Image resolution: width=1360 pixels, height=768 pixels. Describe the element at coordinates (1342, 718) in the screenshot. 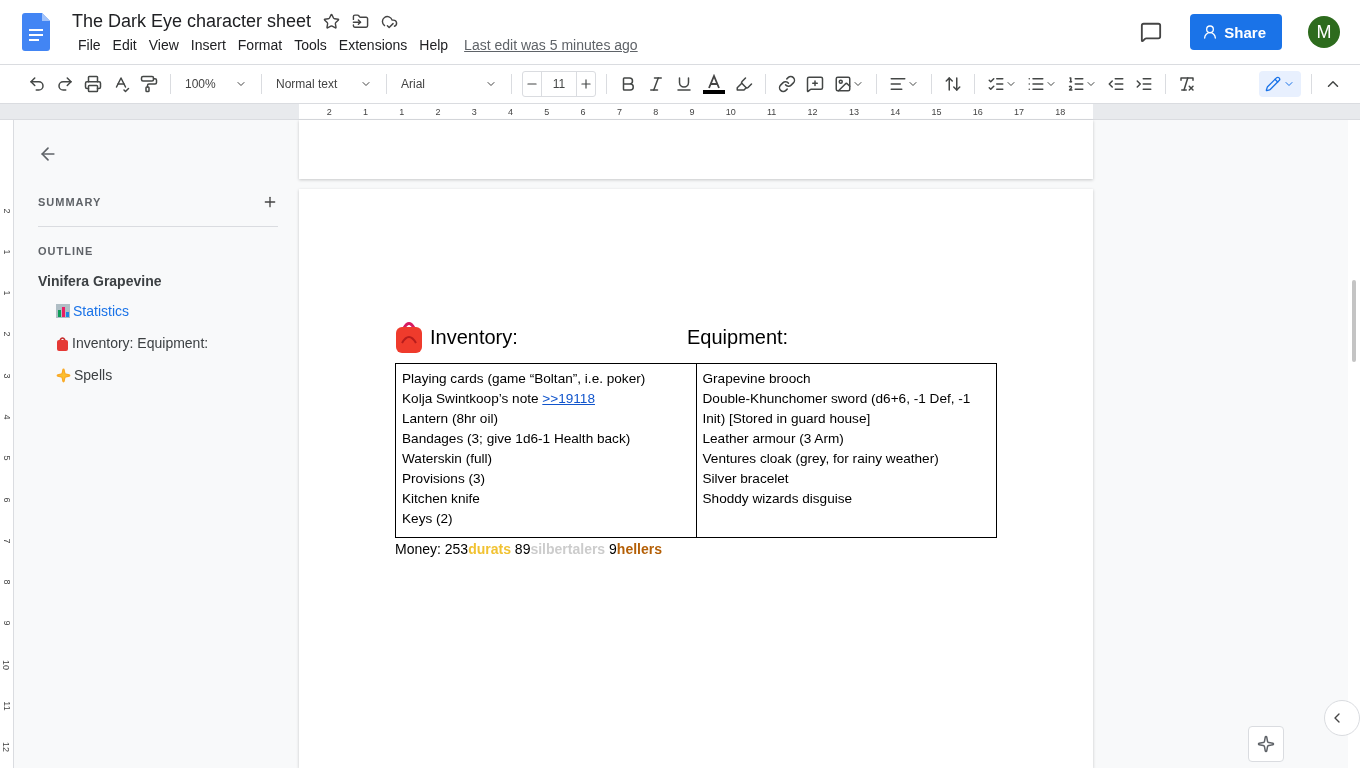

I see `side-panel-toggle` at that location.